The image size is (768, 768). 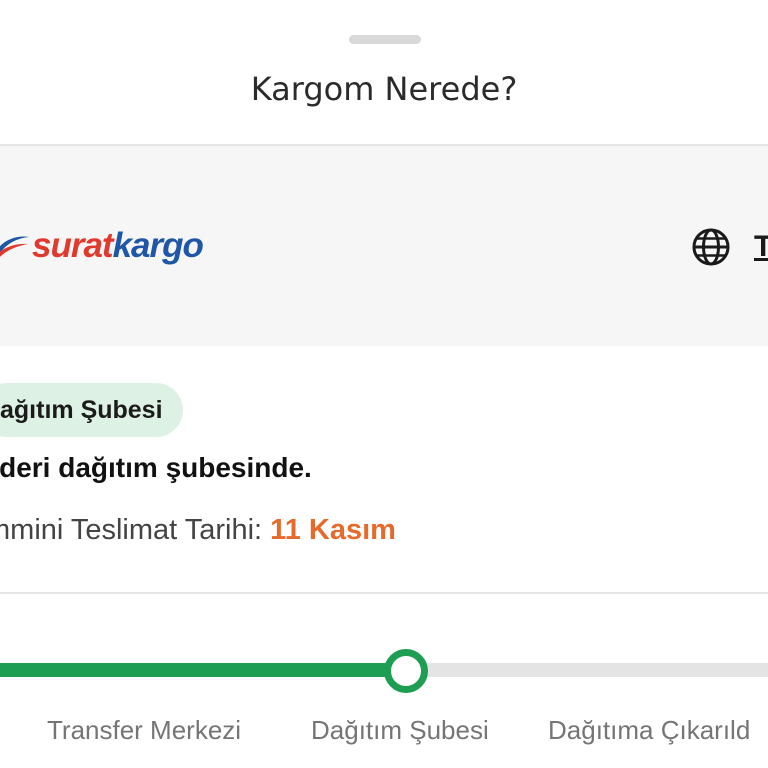 What do you see at coordinates (761, 247) in the screenshot?
I see `language-label: T` at bounding box center [761, 247].